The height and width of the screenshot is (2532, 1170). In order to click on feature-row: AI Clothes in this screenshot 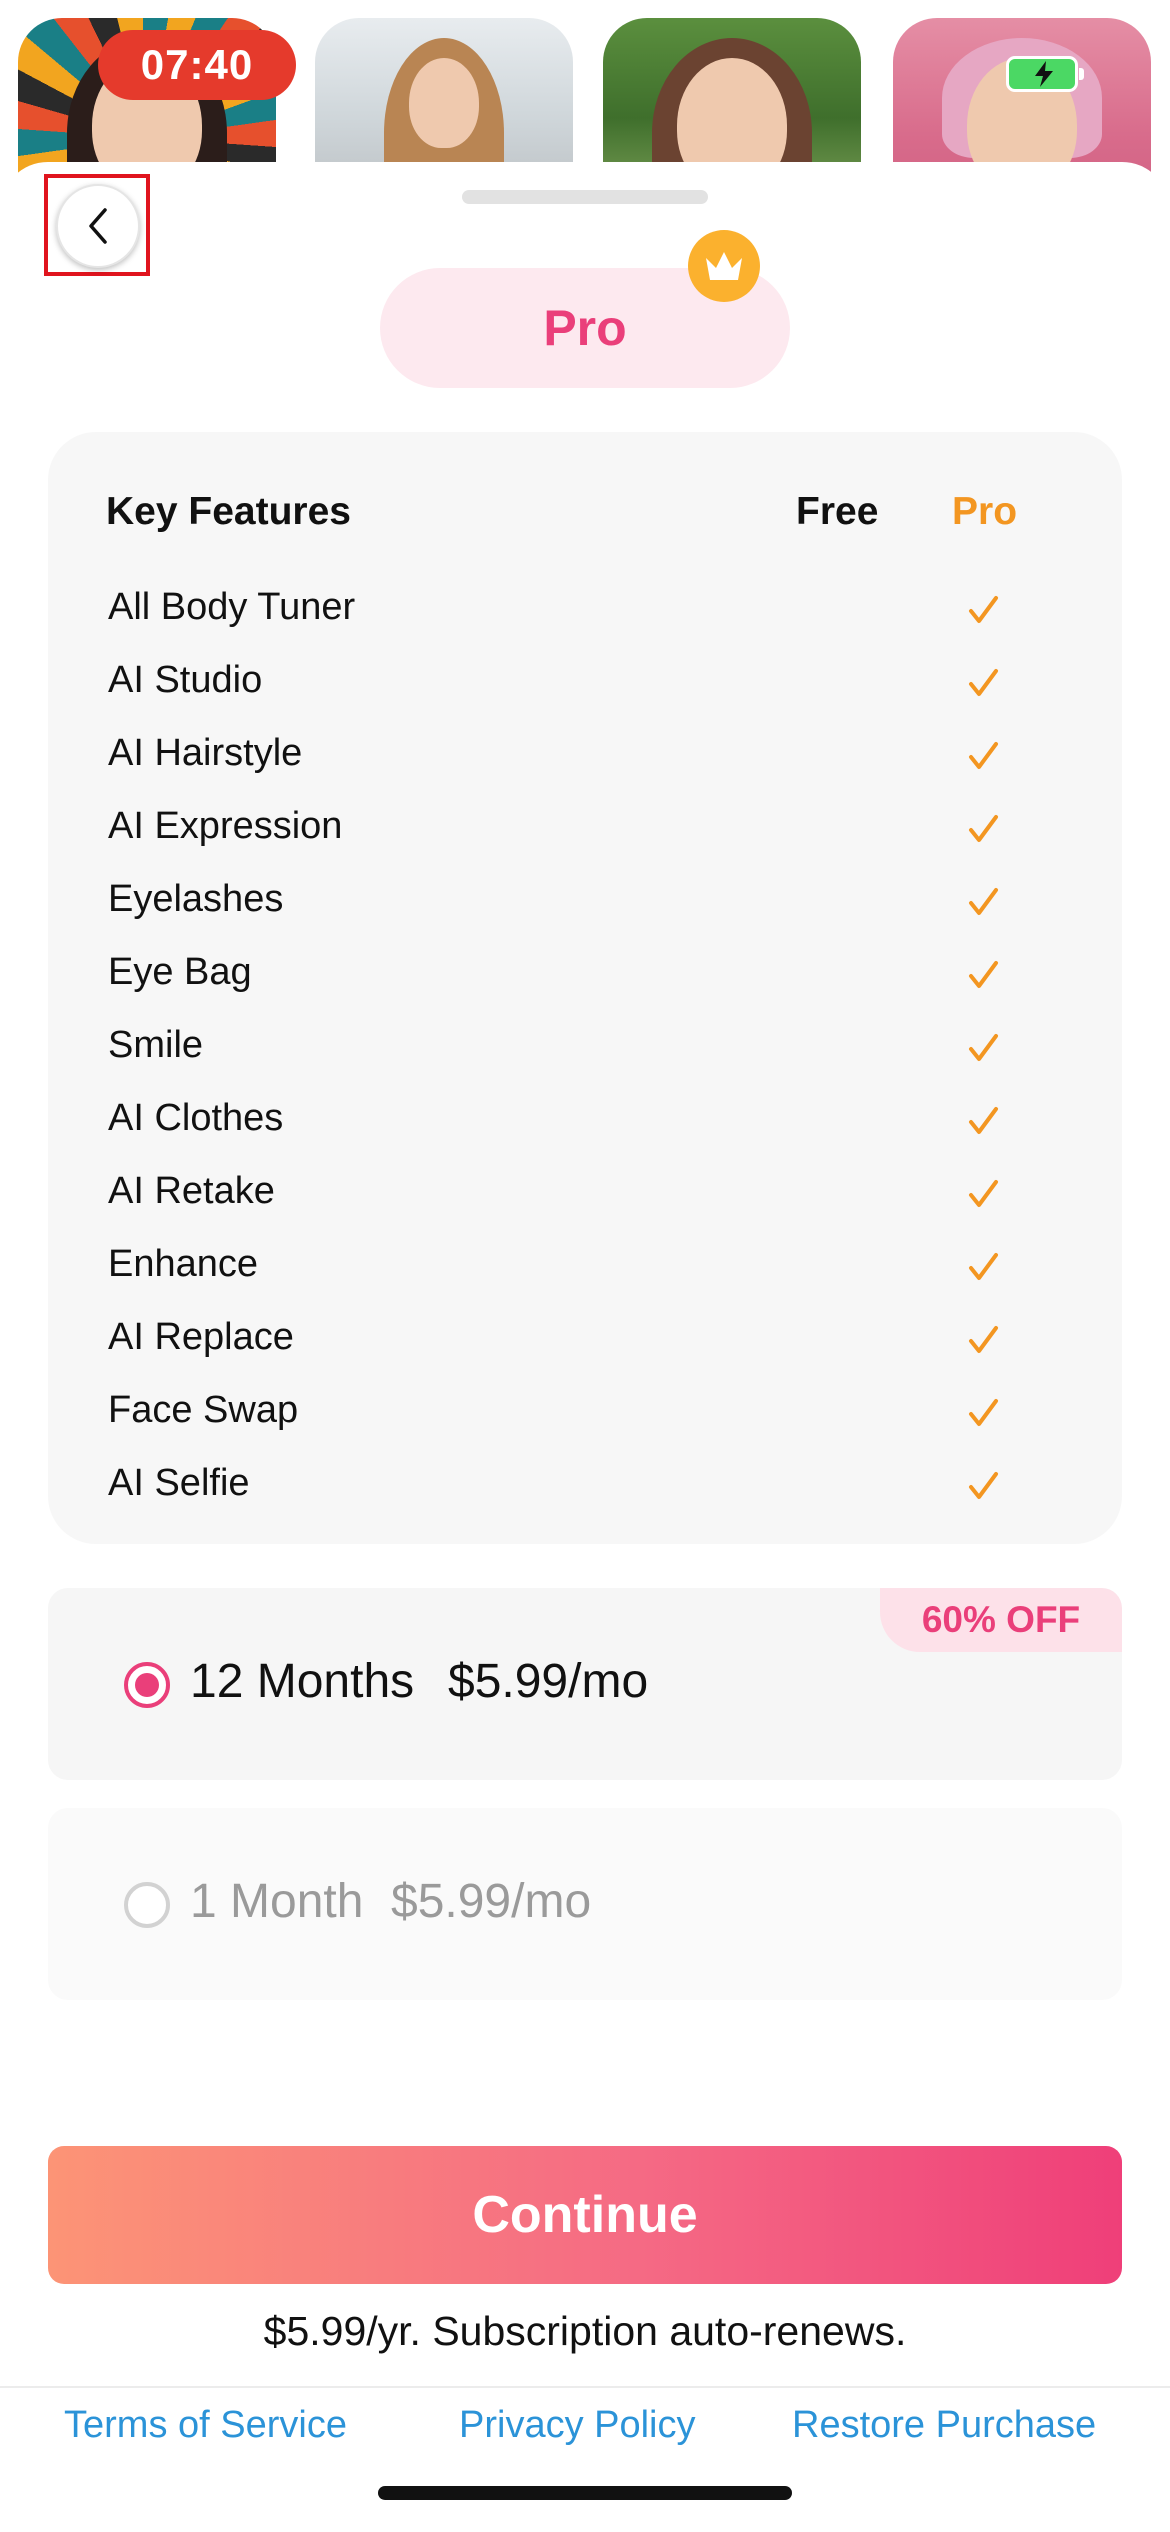, I will do `click(585, 1121)`.